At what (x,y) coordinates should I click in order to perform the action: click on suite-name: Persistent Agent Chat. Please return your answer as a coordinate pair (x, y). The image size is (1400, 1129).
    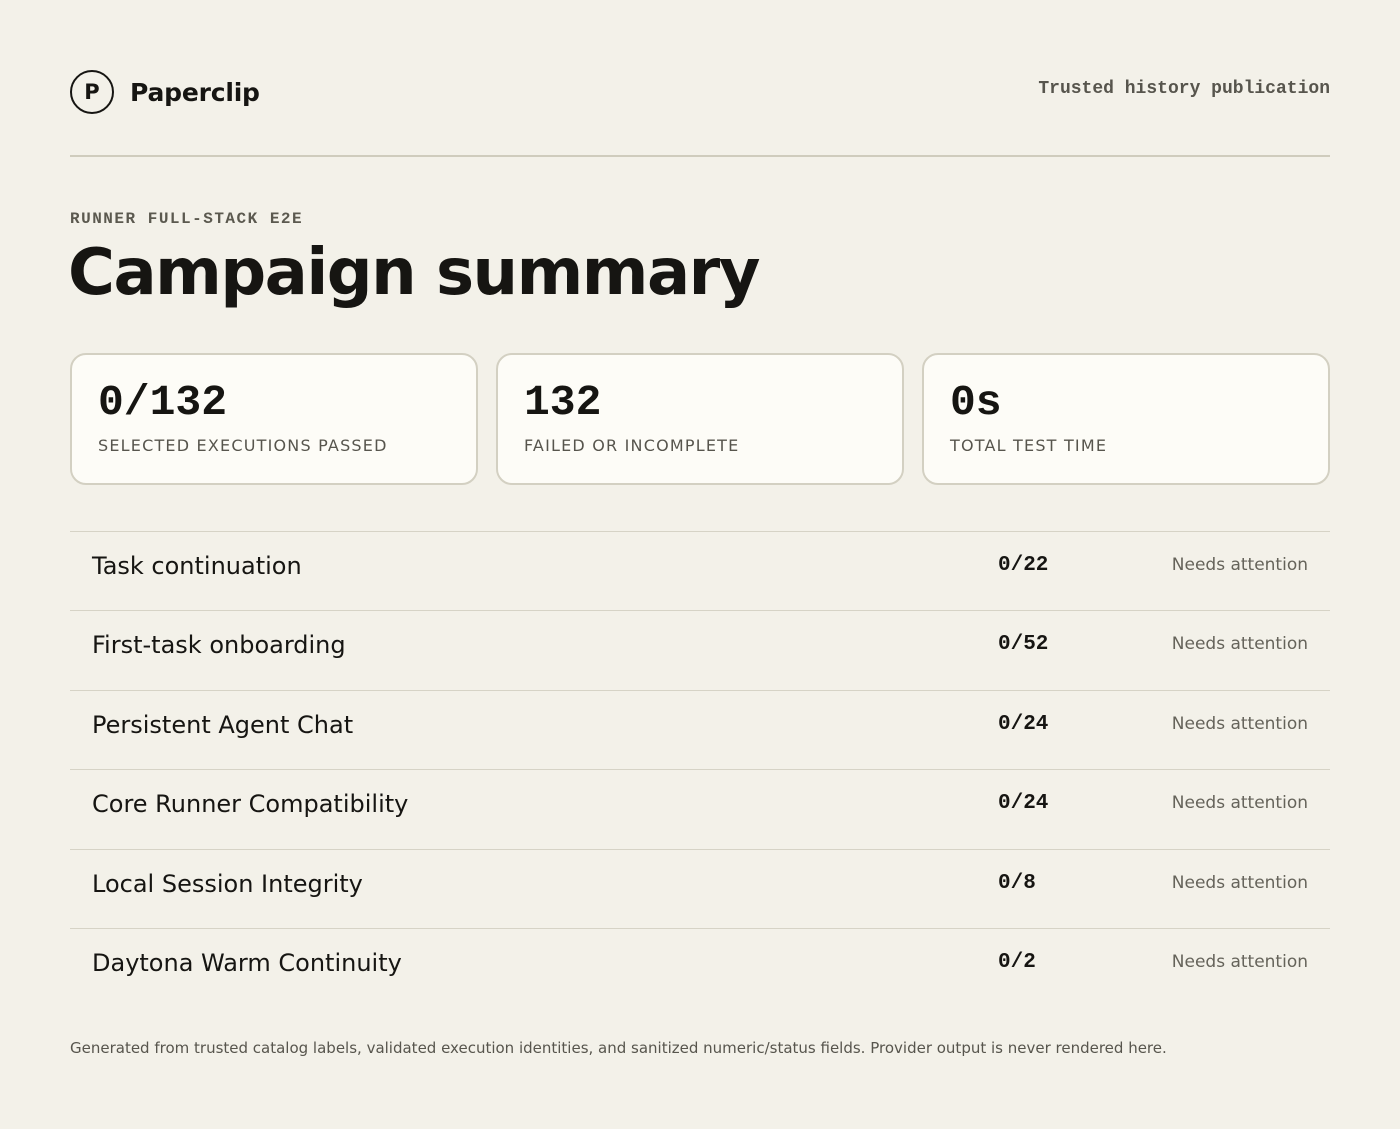
    Looking at the image, I should click on (223, 724).